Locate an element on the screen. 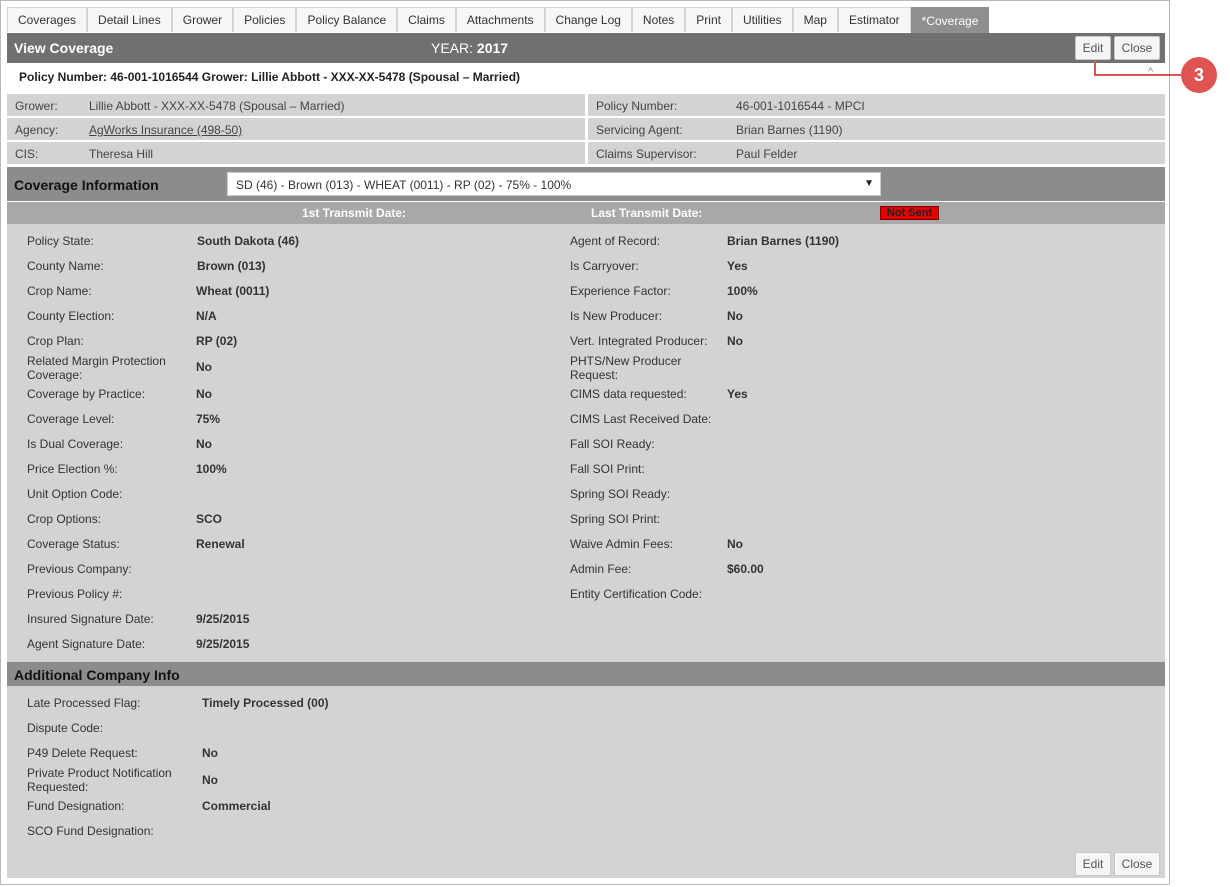 The width and height of the screenshot is (1230, 887). page-title: View Coverage is located at coordinates (64, 48).